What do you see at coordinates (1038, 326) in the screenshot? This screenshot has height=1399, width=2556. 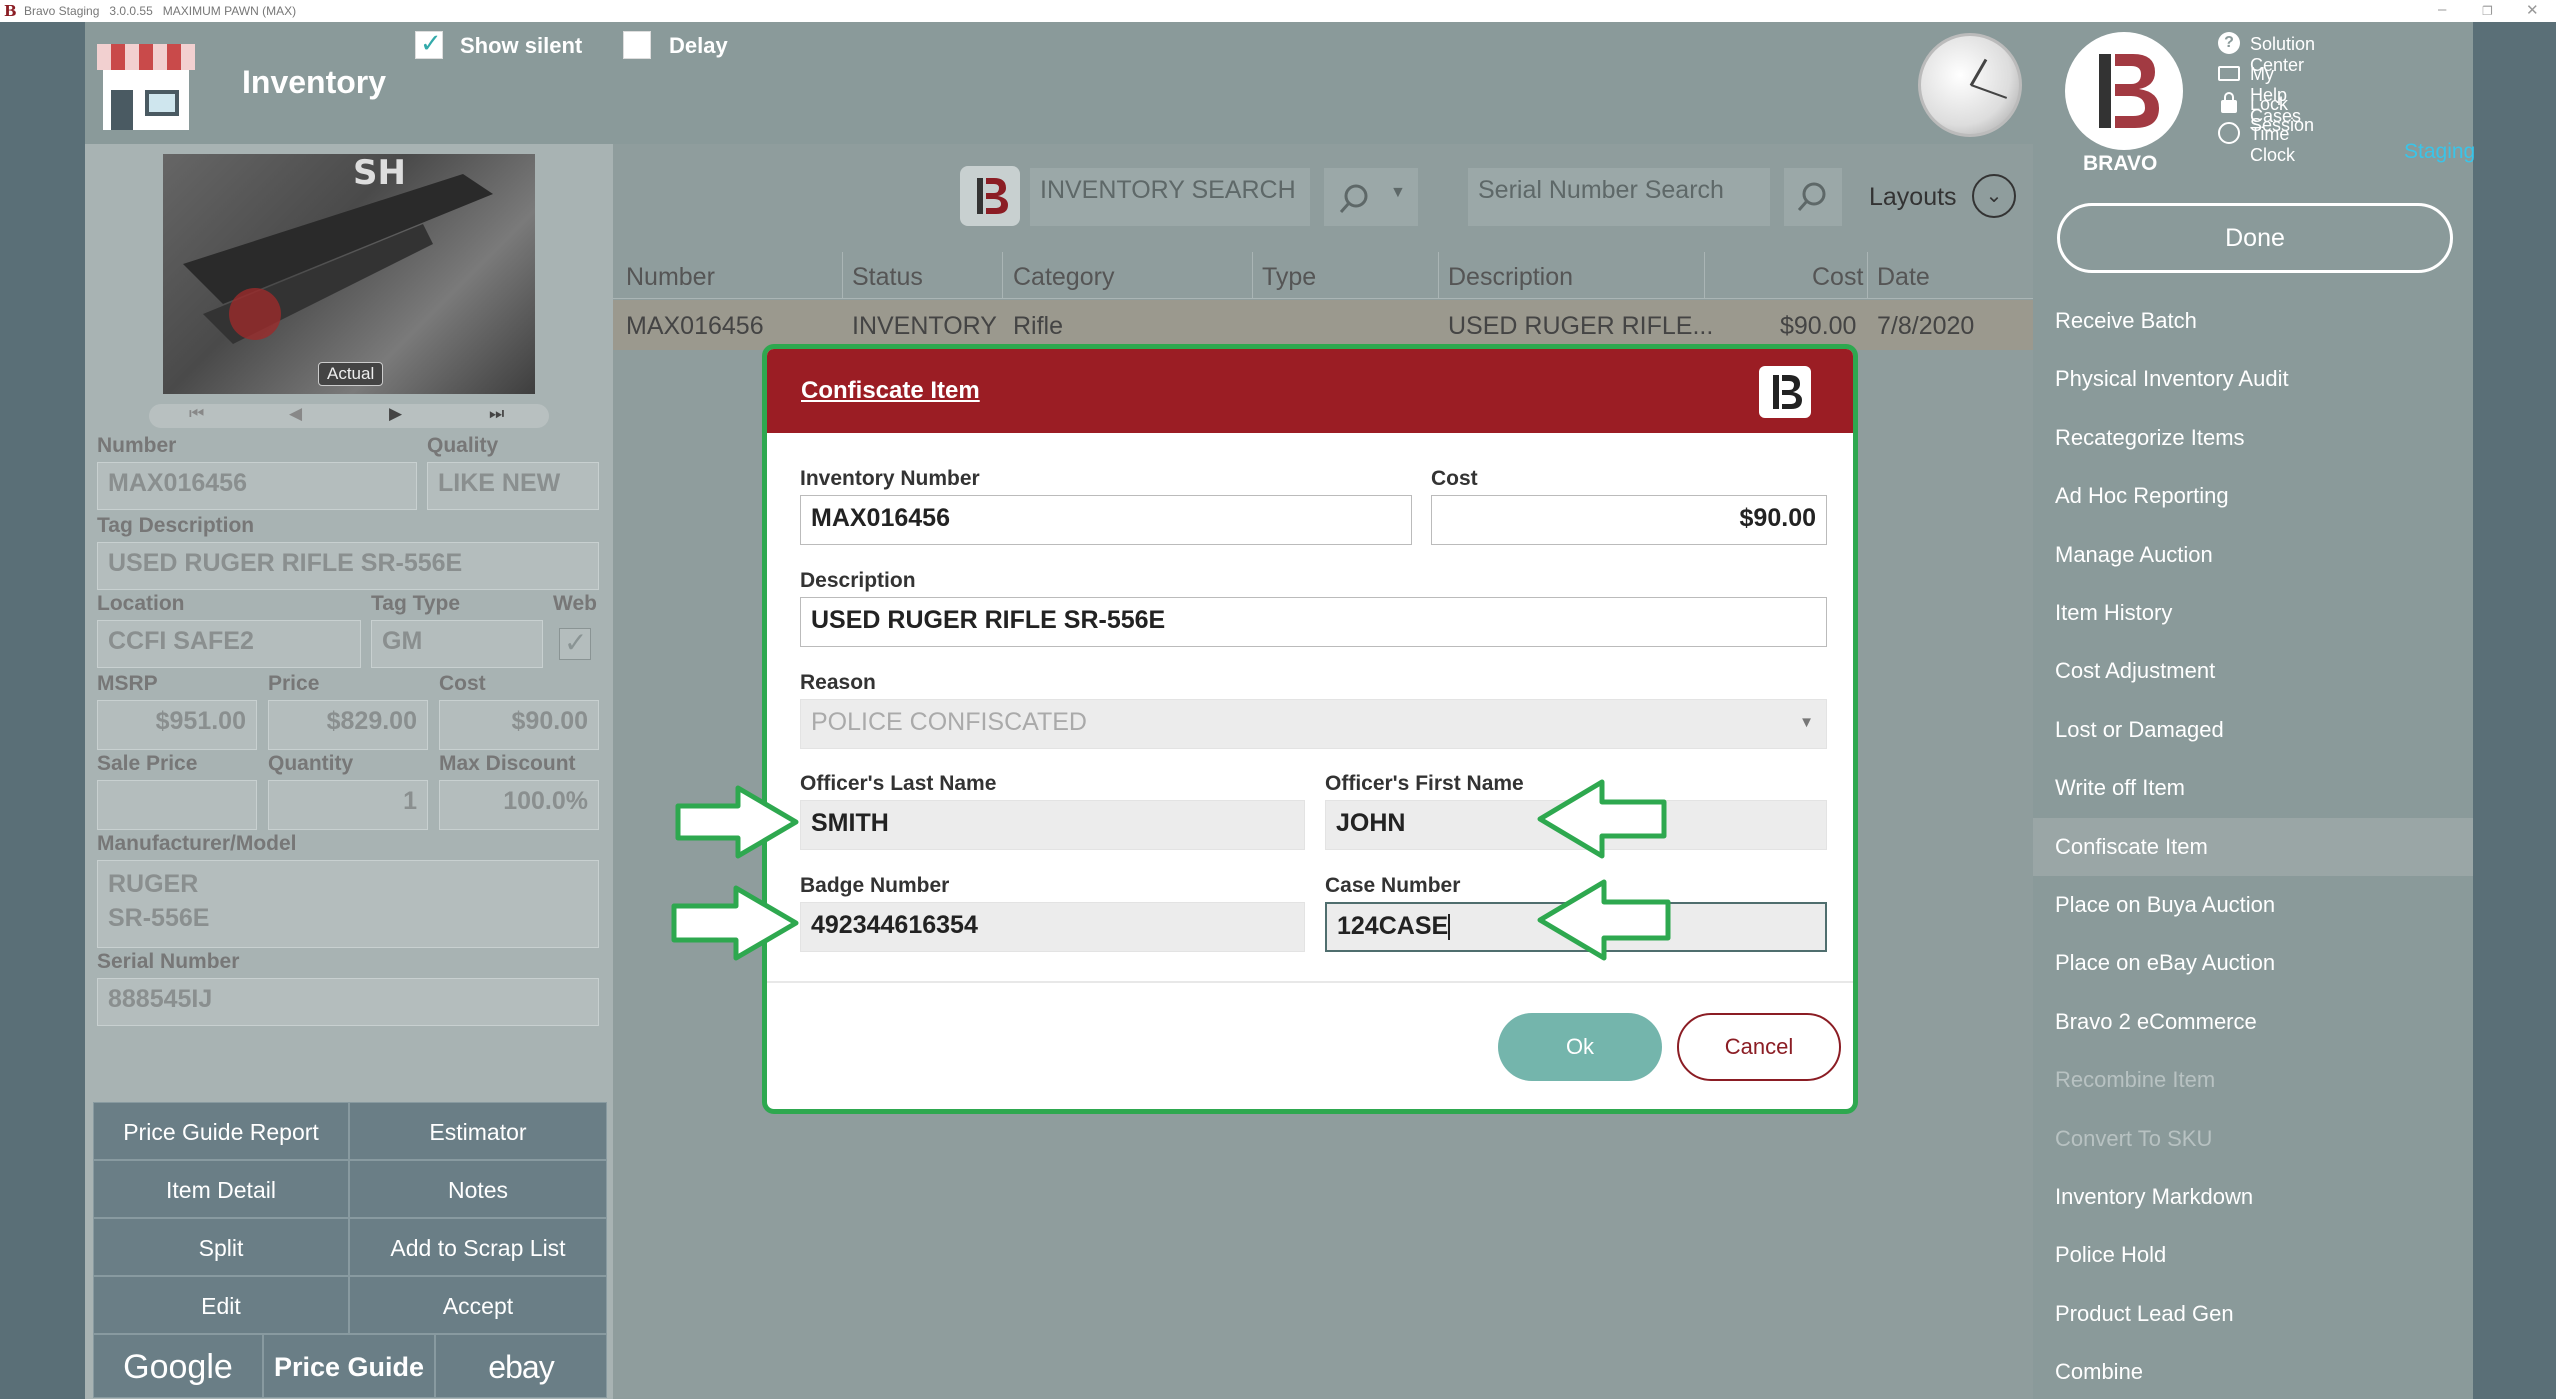 I see `row-category: Rifle` at bounding box center [1038, 326].